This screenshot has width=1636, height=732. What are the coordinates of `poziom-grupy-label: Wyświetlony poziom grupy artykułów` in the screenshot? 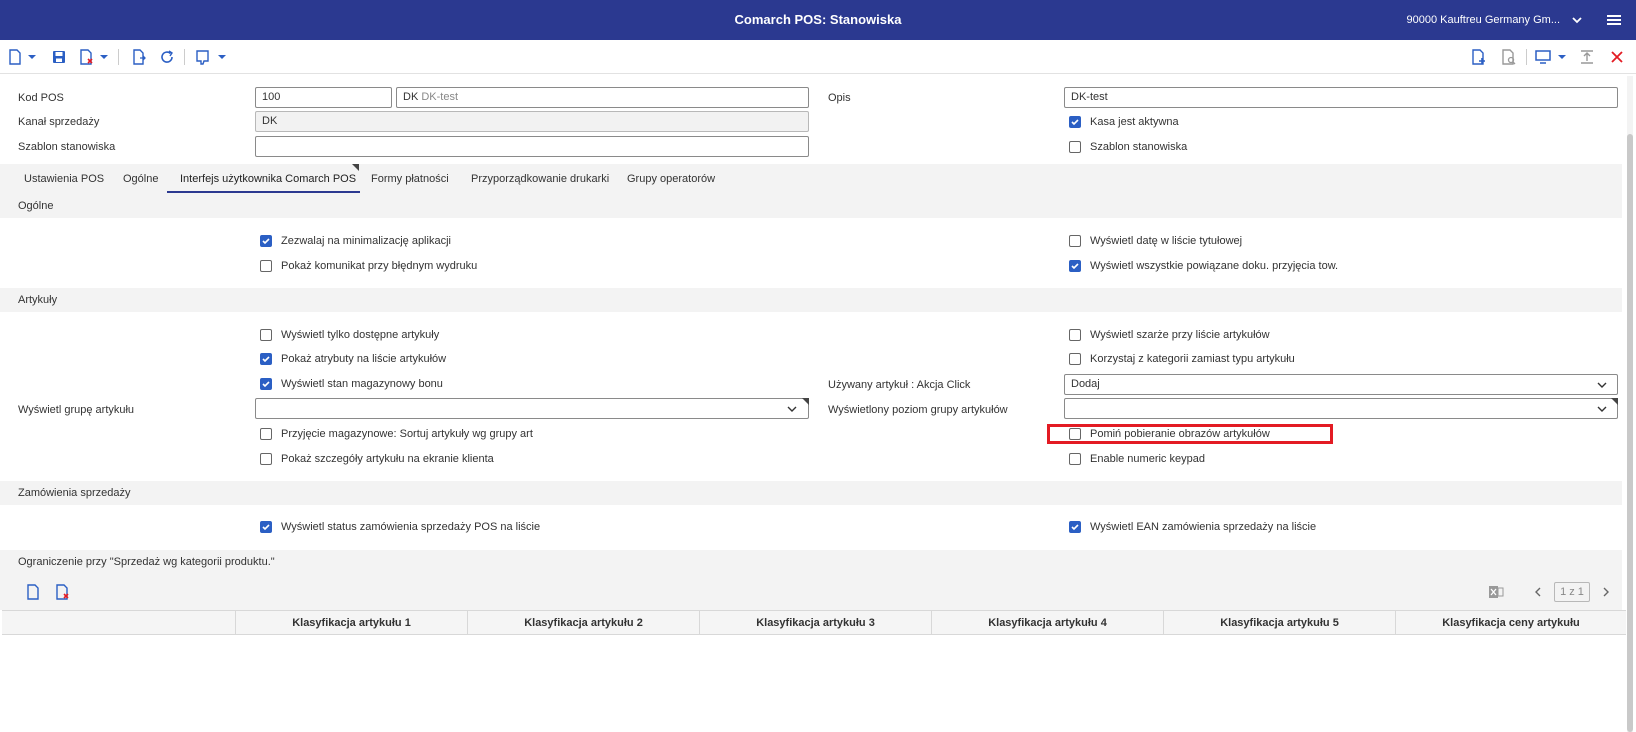 It's located at (918, 410).